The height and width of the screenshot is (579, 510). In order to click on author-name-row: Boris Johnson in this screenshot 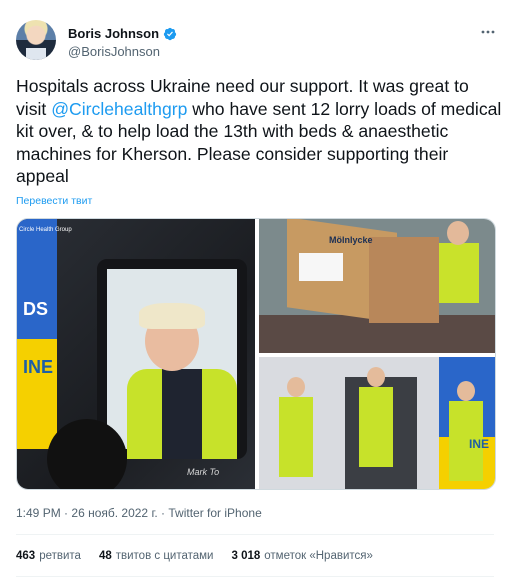, I will do `click(122, 33)`.